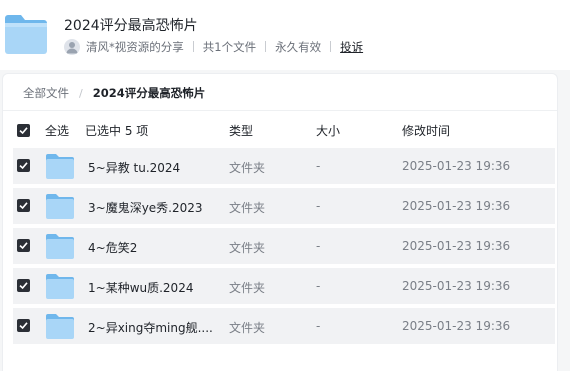  I want to click on share-meta: 清风*视资源的分享 共1个文件 永久有效 投诉, so click(213, 46).